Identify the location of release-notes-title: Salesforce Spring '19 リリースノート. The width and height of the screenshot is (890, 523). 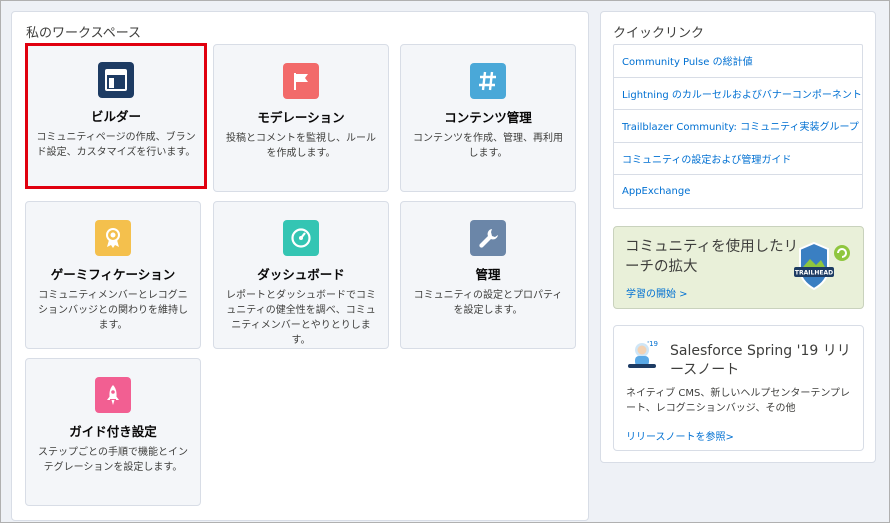
(760, 360).